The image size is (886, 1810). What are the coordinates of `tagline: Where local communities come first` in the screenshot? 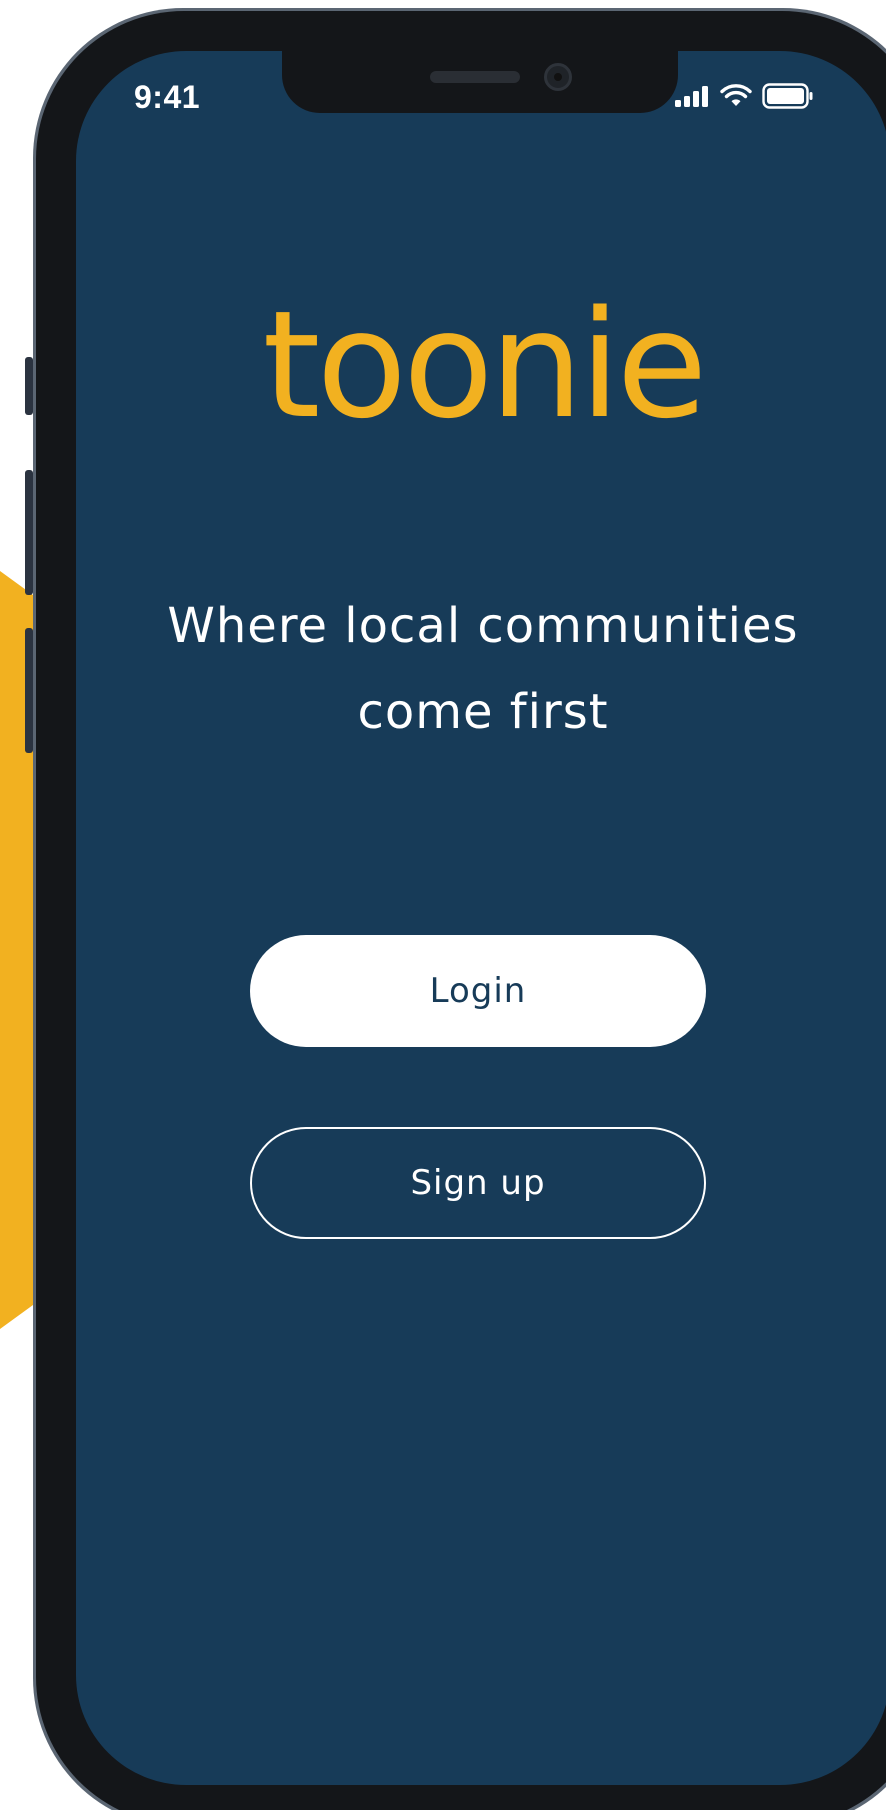 It's located at (483, 669).